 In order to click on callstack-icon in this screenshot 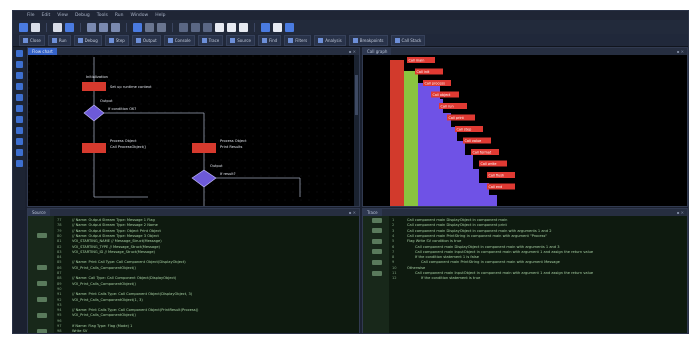, I will do `click(19, 119)`.